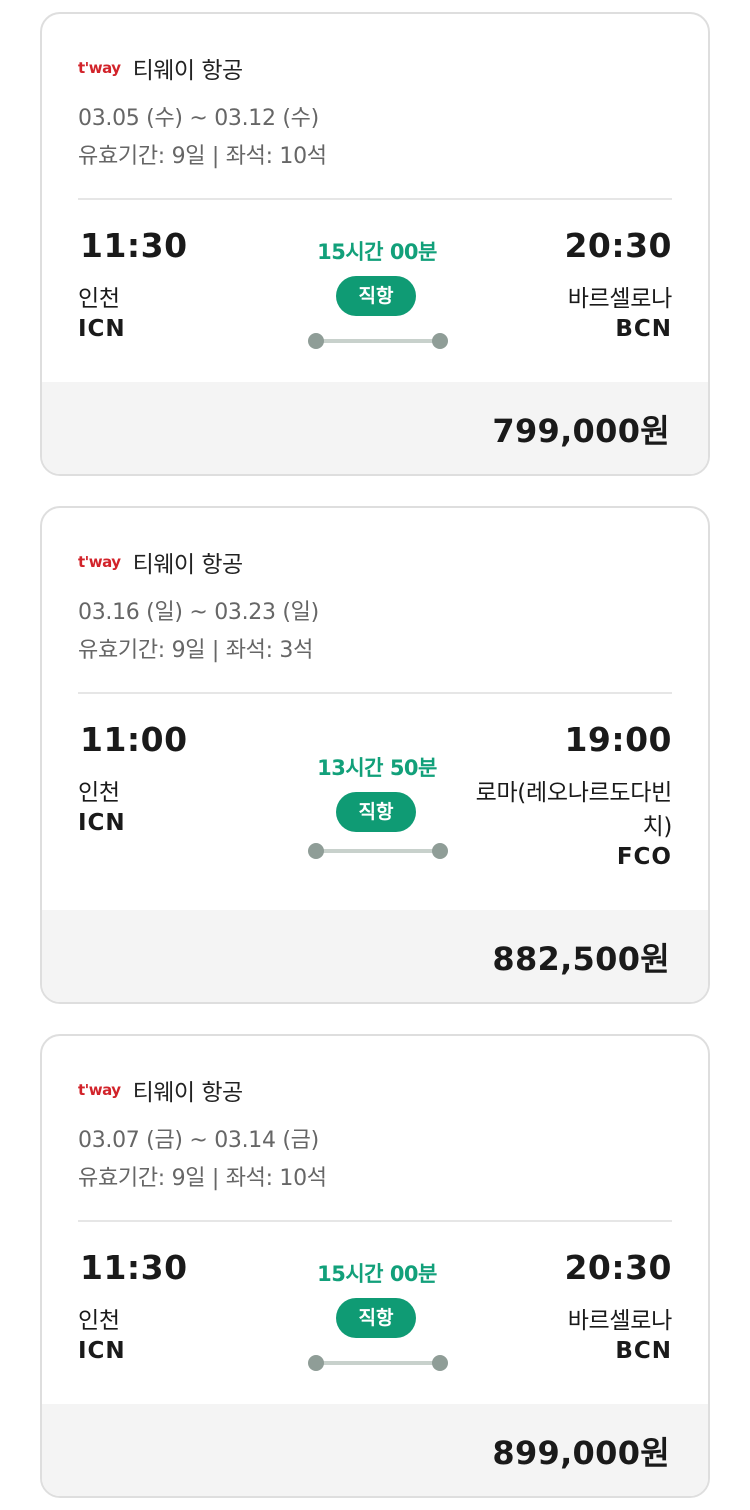 Image resolution: width=750 pixels, height=1510 pixels. What do you see at coordinates (198, 118) in the screenshot?
I see `travel-dates: 03.05 (수) ~ 03.12 (수)` at bounding box center [198, 118].